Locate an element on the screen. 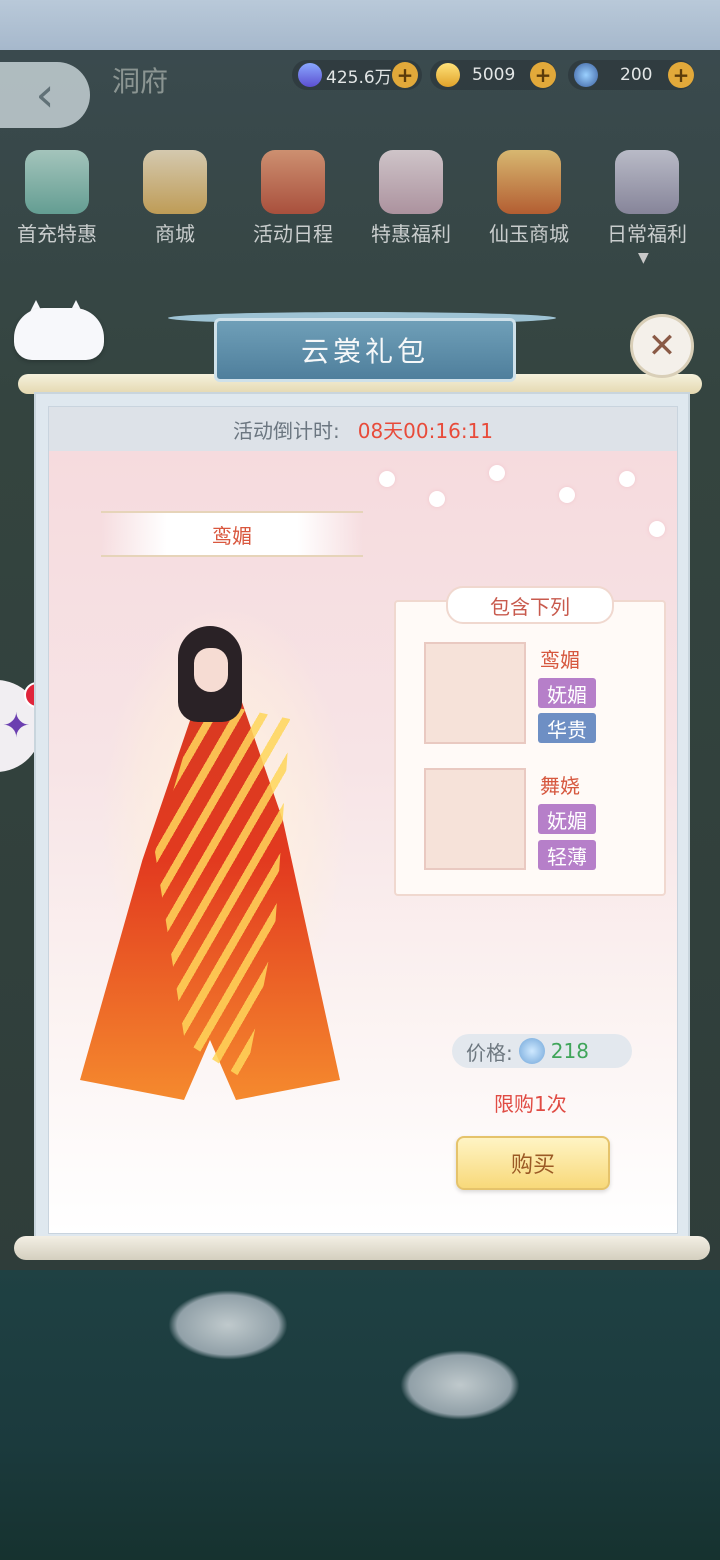 This screenshot has height=1560, width=720. close-icon: ✕ is located at coordinates (662, 346).